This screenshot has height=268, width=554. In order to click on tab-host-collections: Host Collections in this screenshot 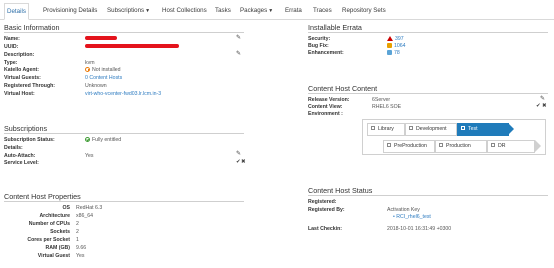, I will do `click(184, 11)`.